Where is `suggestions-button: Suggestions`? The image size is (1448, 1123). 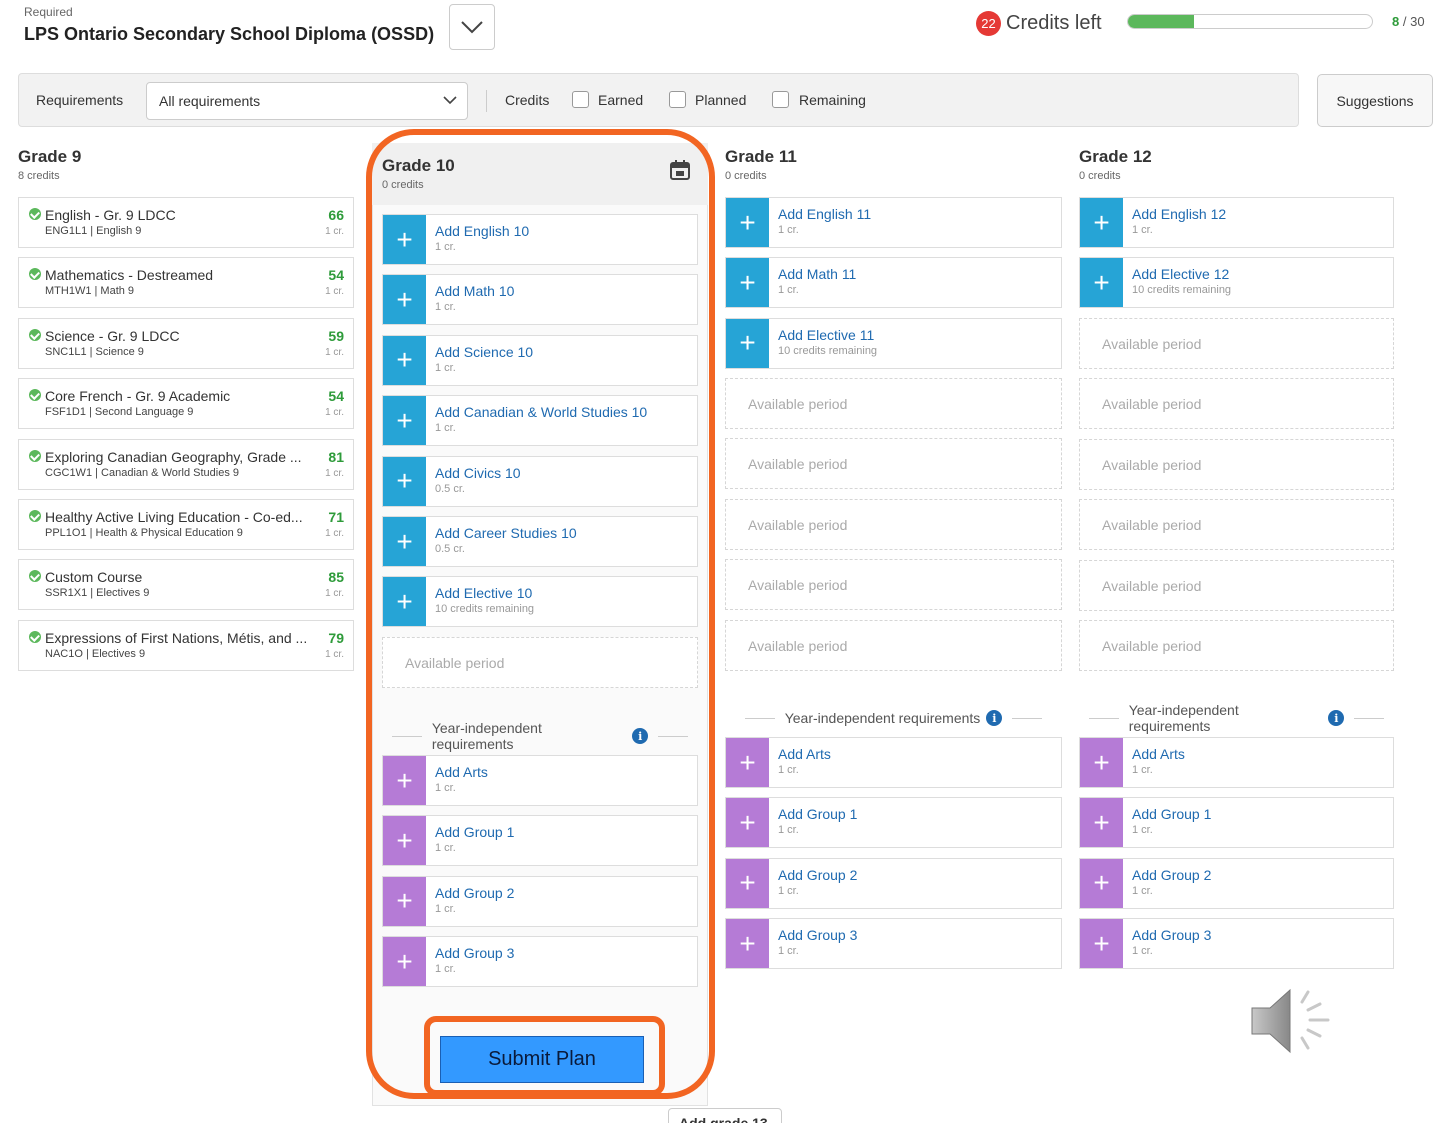
suggestions-button: Suggestions is located at coordinates (1375, 100).